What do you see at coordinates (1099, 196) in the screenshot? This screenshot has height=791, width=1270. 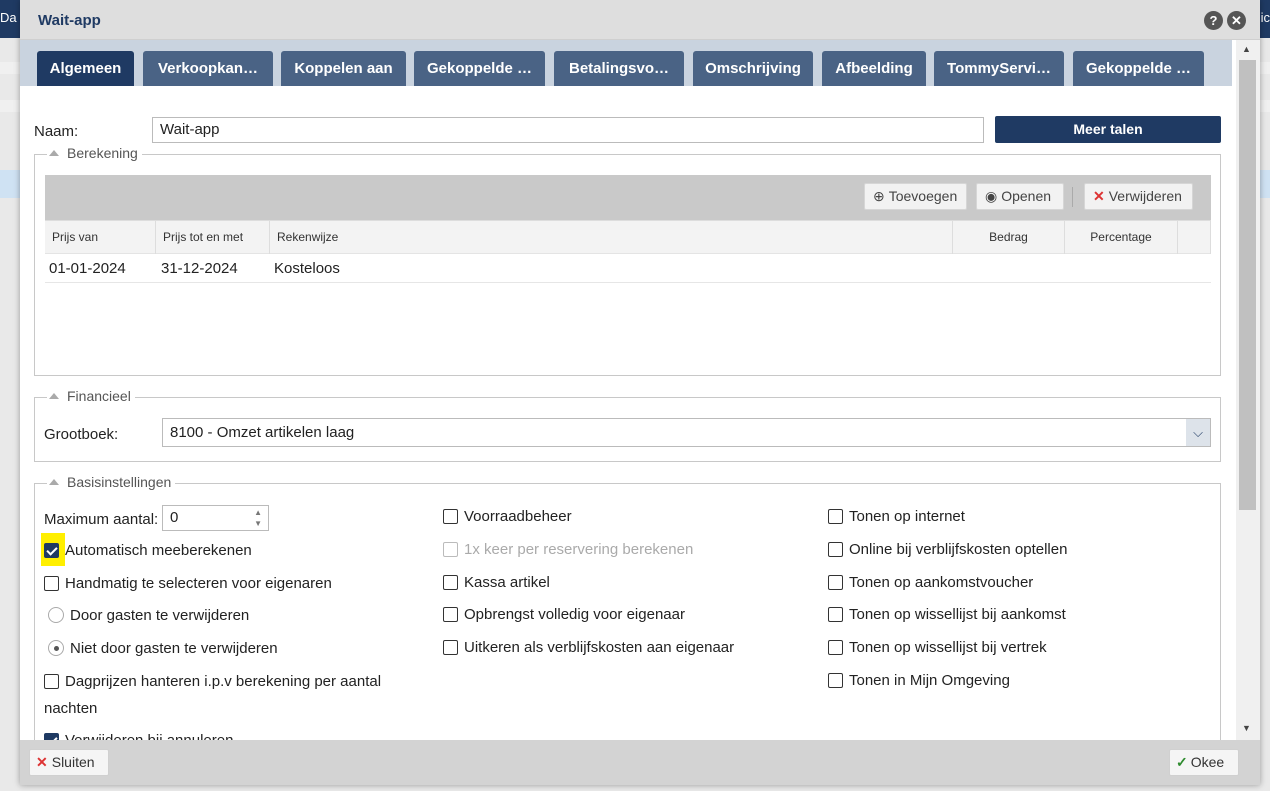 I see `delete-x-icon: ✕` at bounding box center [1099, 196].